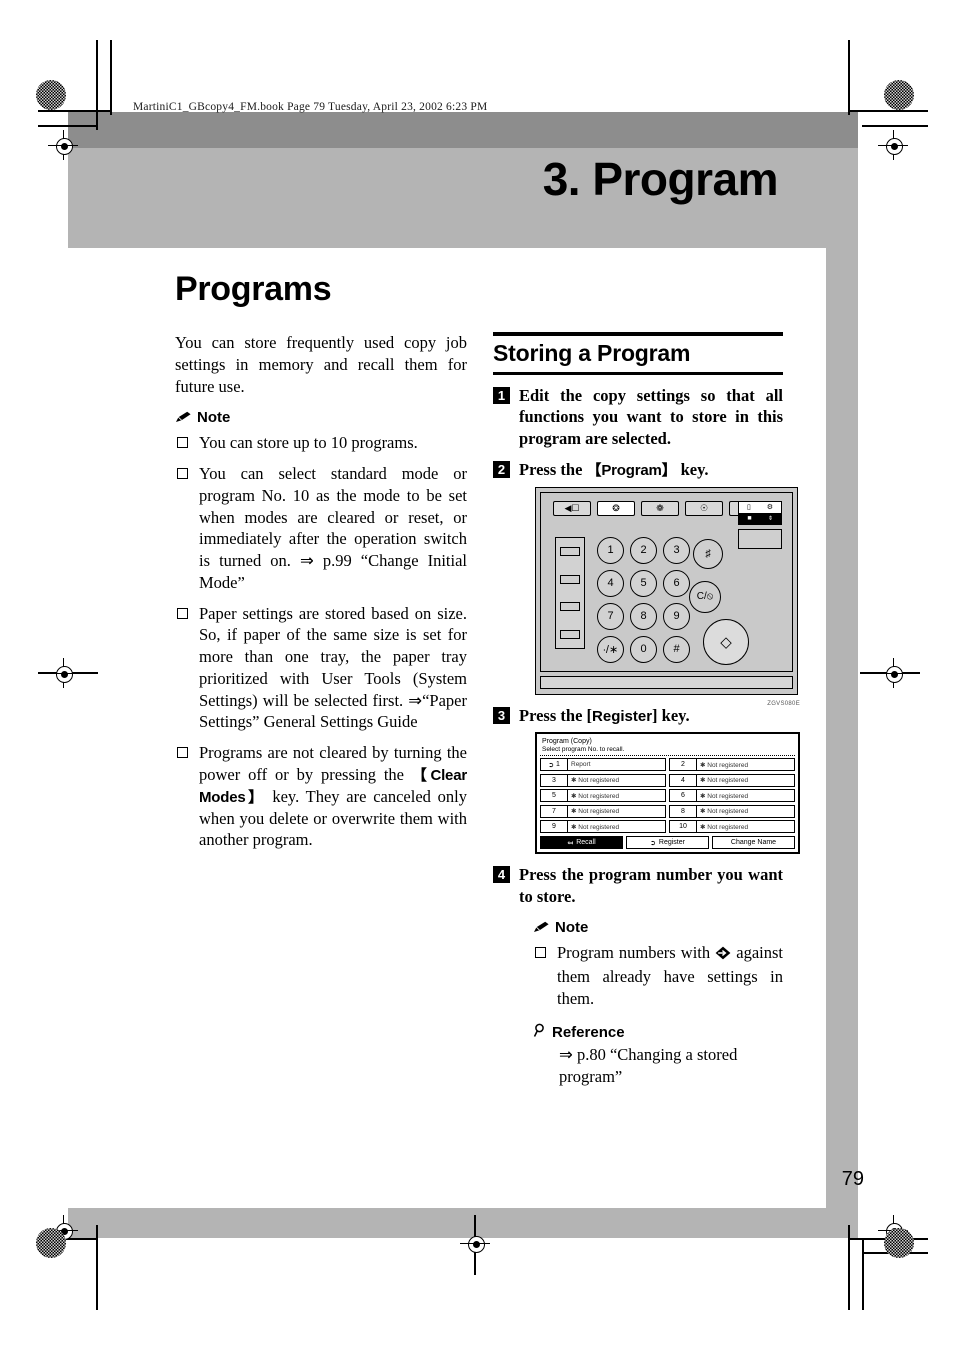  Describe the element at coordinates (643, 649) in the screenshot. I see `numeric-key-0: 0` at that location.